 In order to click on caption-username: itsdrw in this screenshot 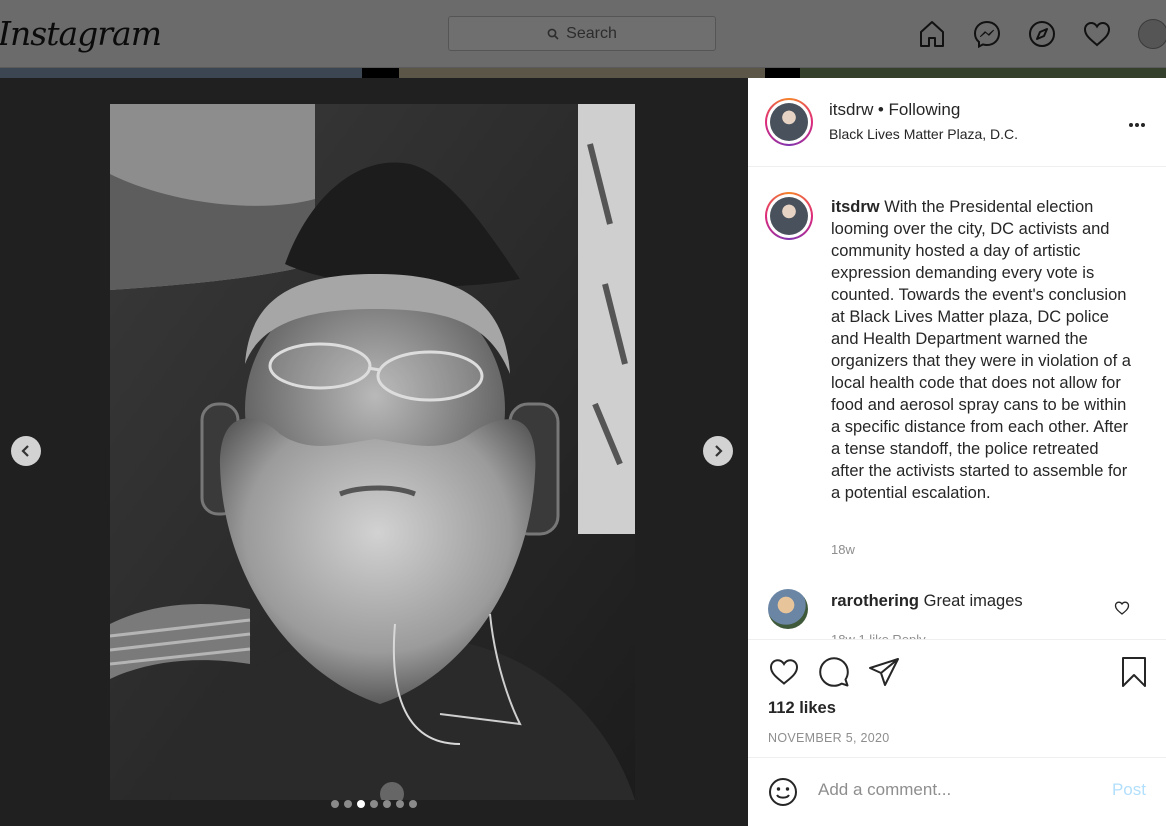, I will do `click(855, 207)`.